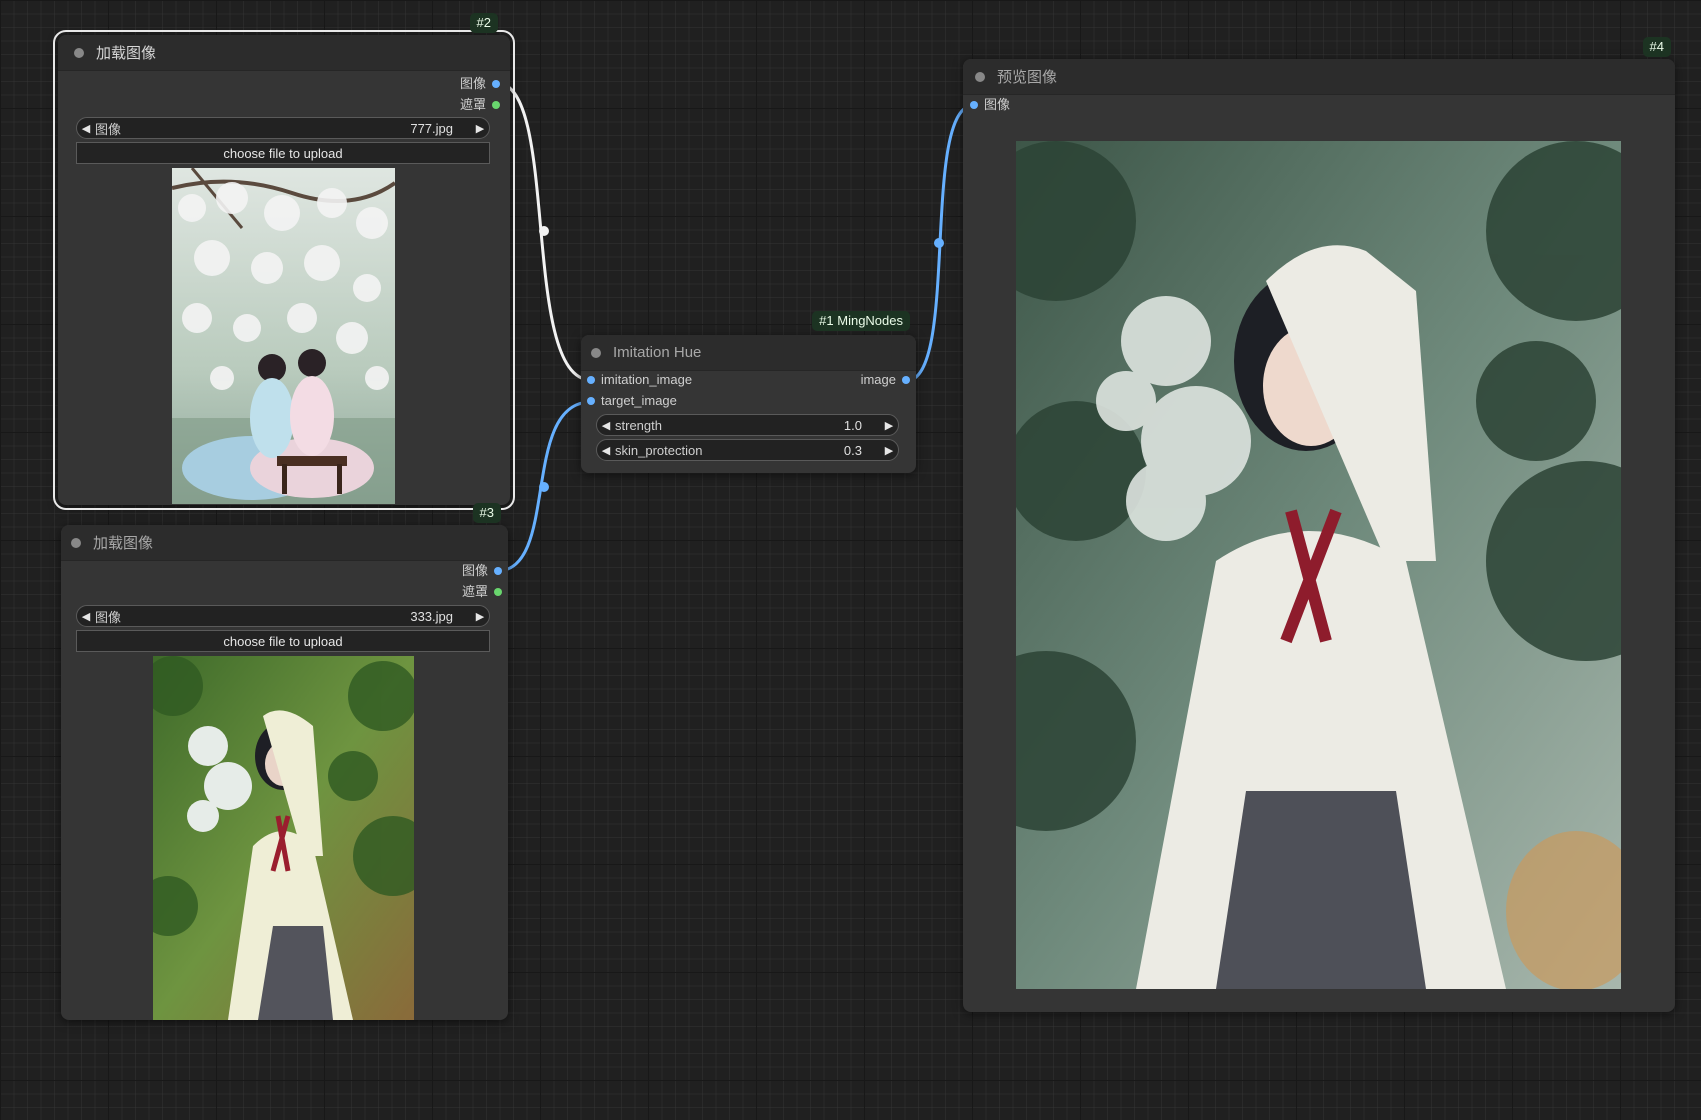  Describe the element at coordinates (283, 616) in the screenshot. I see `image-combo-widget: ◀ 图像 333.jpg ▶` at that location.